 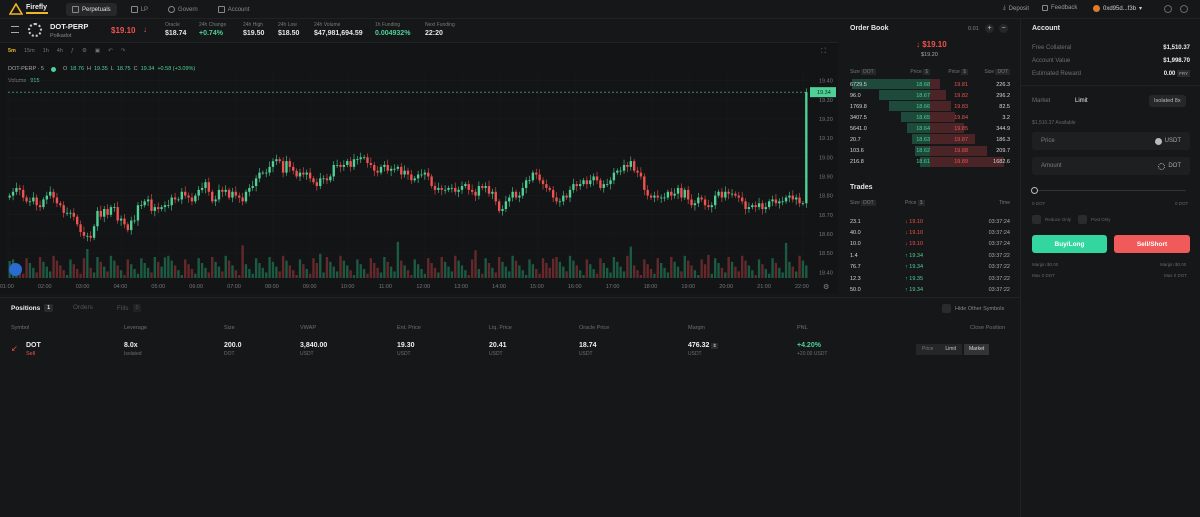 I want to click on close-limit-button: Limit, so click(x=950, y=349).